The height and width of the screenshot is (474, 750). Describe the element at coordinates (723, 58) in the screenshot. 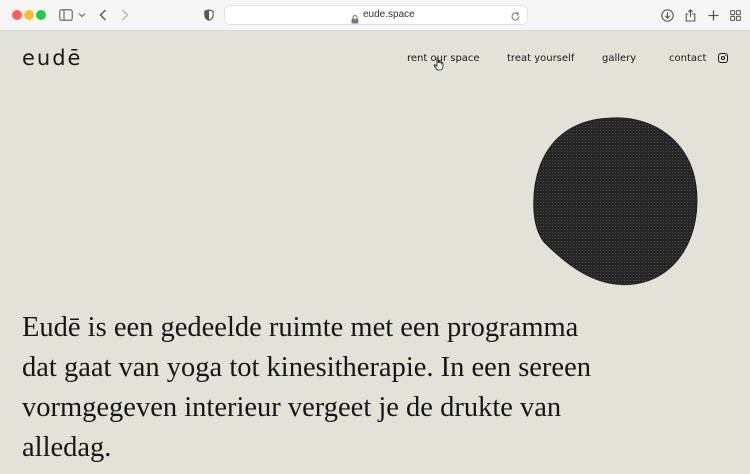

I see `instagram-icon` at that location.